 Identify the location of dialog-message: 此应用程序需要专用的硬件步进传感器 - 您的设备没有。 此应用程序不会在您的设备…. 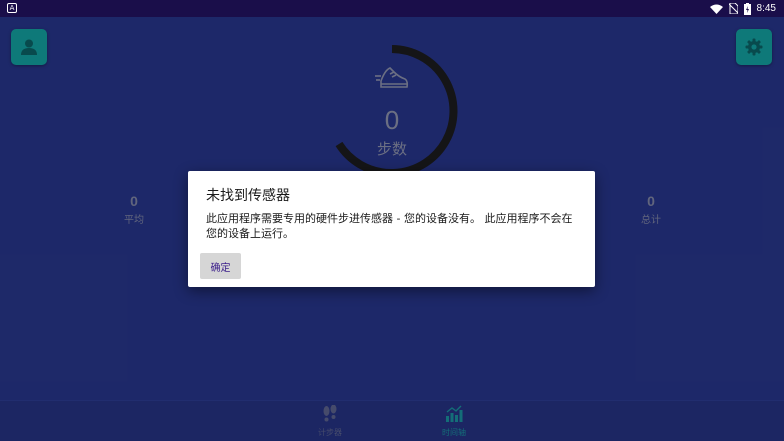
(389, 226).